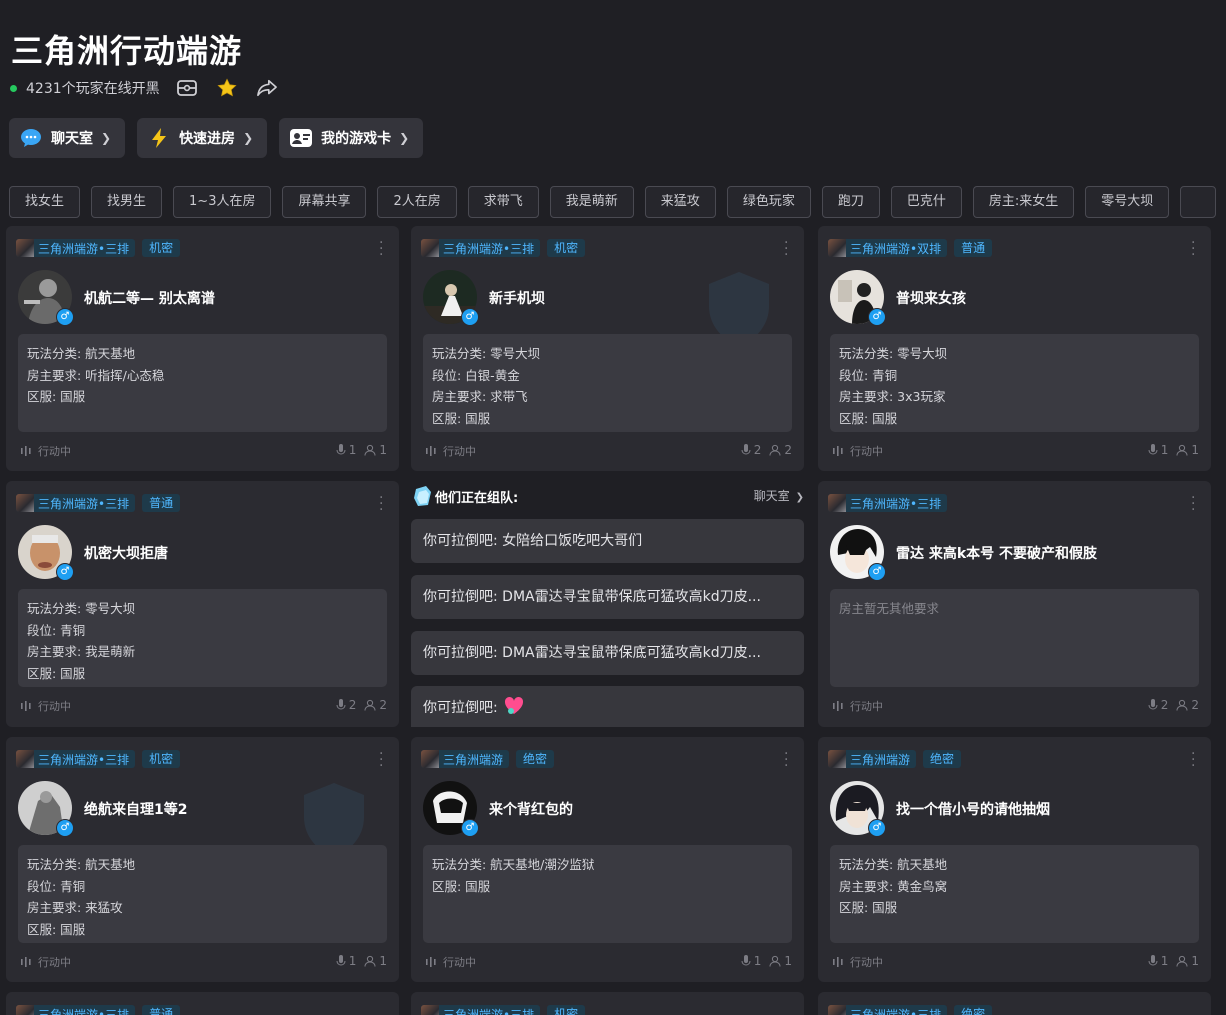 The image size is (1226, 1015). What do you see at coordinates (383, 705) in the screenshot?
I see `member-count: 2` at bounding box center [383, 705].